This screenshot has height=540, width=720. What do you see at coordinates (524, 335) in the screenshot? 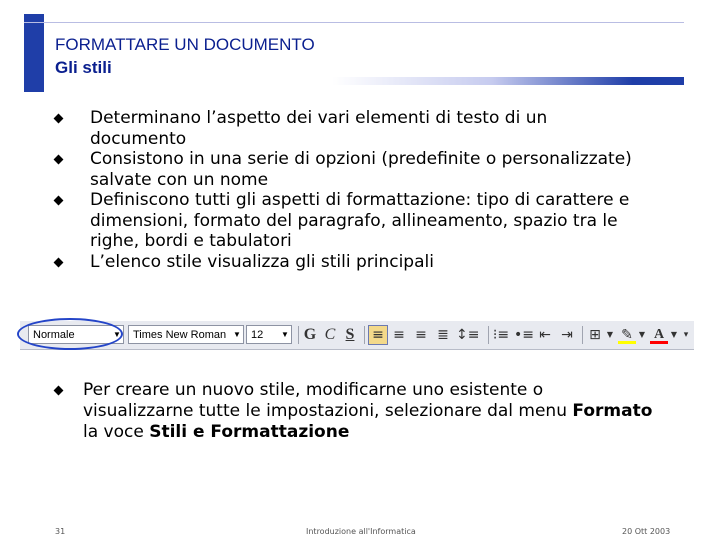
I see `bulleted-list-icon: •≡` at bounding box center [524, 335].